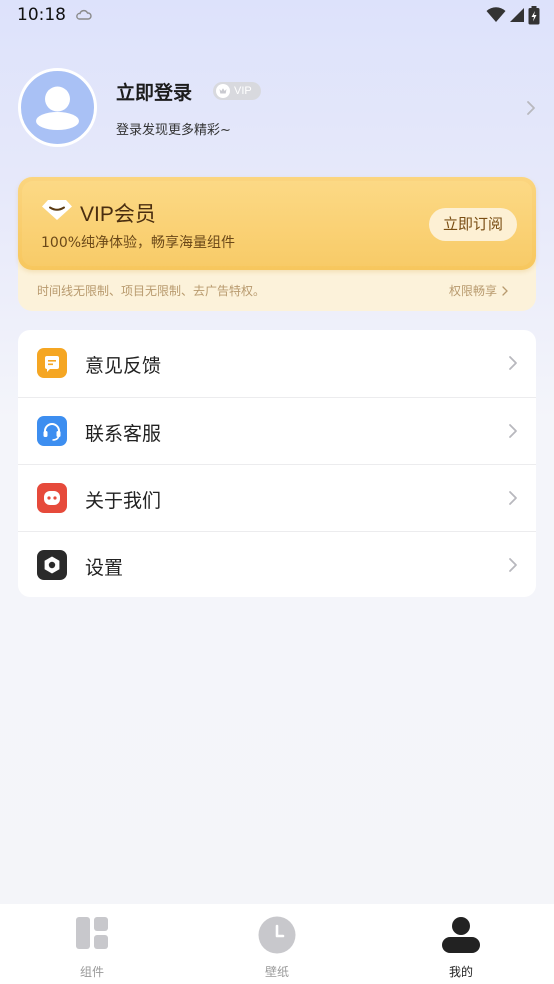 This screenshot has width=554, height=984. What do you see at coordinates (496, 14) in the screenshot?
I see `wifi-icon` at bounding box center [496, 14].